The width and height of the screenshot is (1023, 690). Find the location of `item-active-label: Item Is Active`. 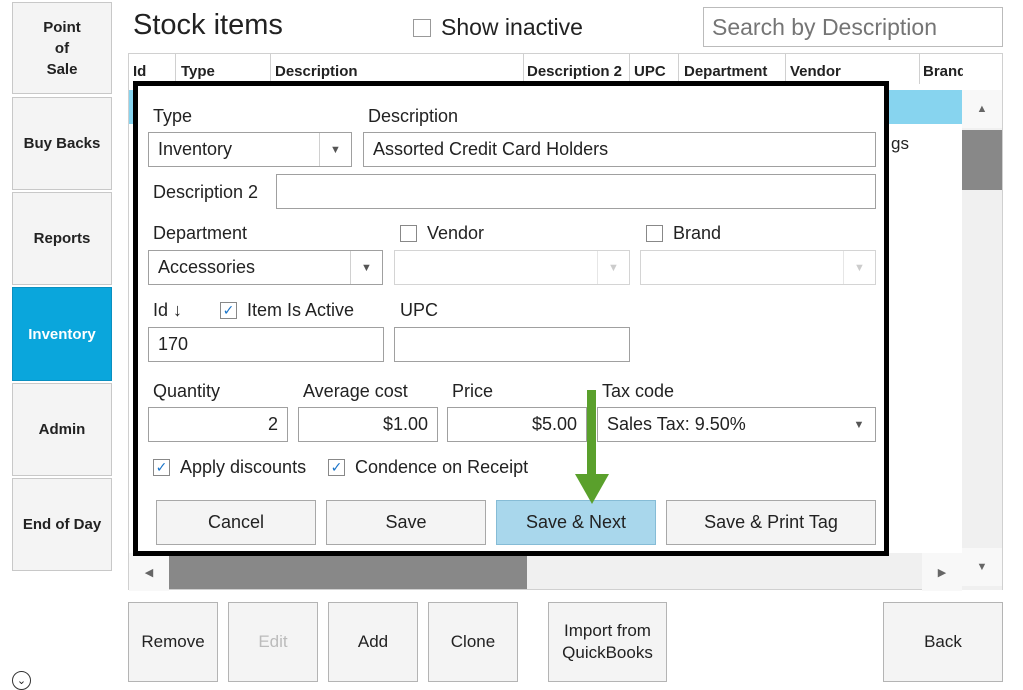

item-active-label: Item Is Active is located at coordinates (301, 310).